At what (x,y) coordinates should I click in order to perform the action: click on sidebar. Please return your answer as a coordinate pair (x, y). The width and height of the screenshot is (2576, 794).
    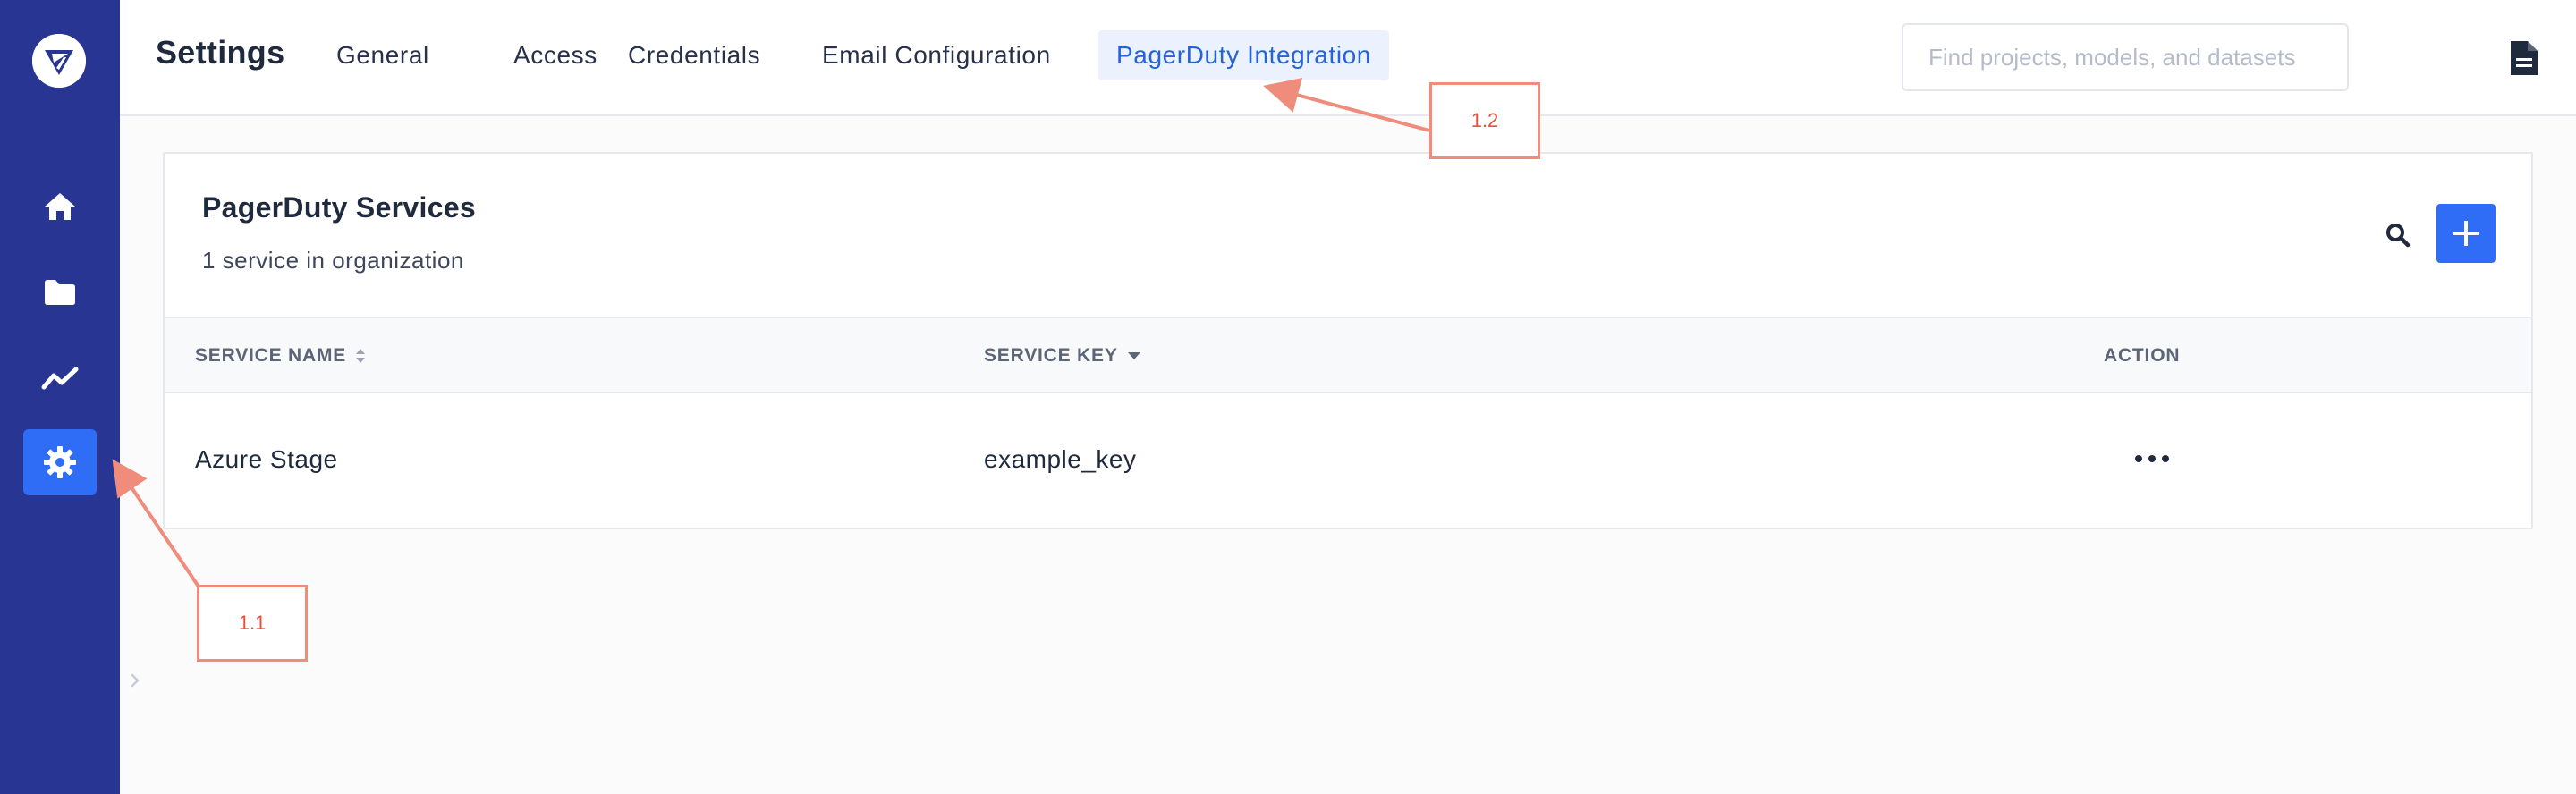
    Looking at the image, I should click on (60, 397).